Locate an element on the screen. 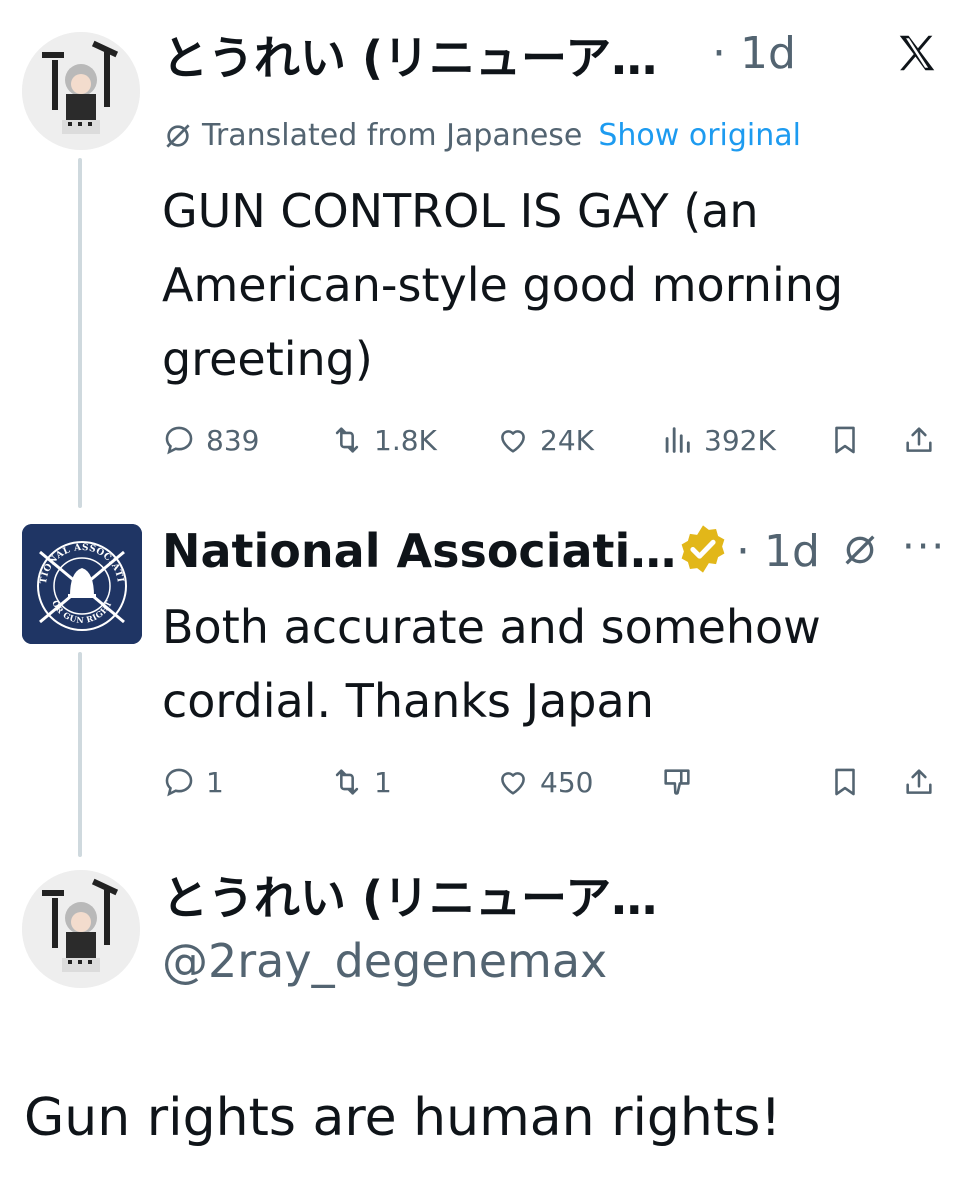 This screenshot has height=1200, width=966. views-chart-icon is located at coordinates (677, 440).